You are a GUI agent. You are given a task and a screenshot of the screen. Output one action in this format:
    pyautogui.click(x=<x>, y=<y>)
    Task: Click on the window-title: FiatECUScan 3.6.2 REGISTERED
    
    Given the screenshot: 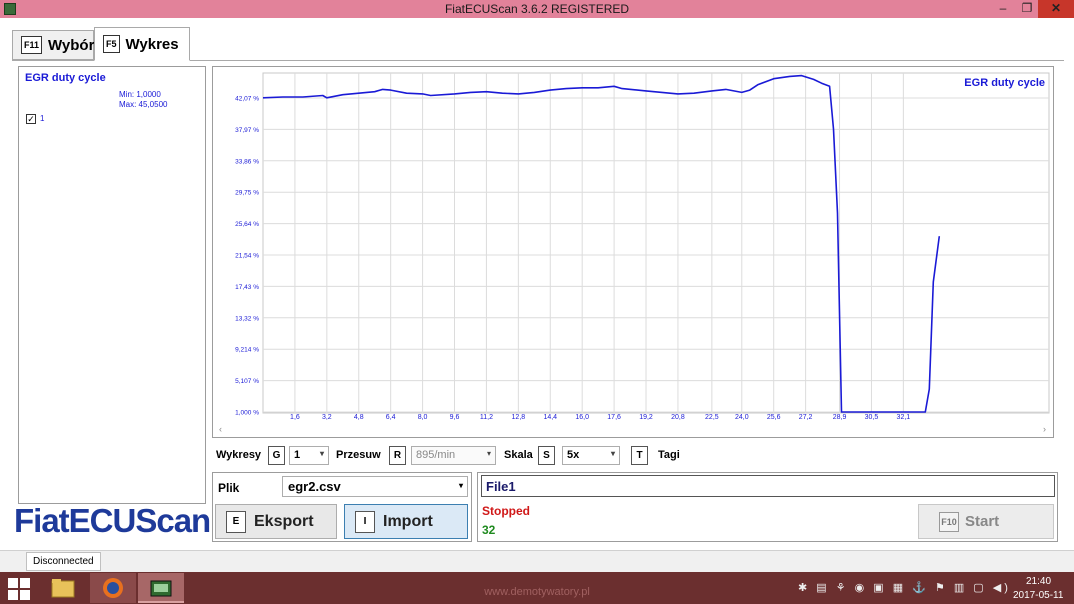 What is the action you would take?
    pyautogui.click(x=537, y=9)
    